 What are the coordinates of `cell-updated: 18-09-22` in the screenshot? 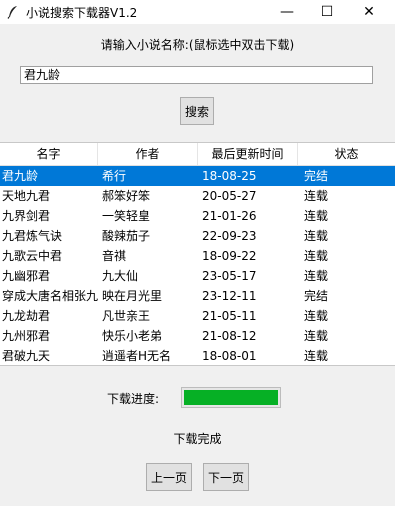 It's located at (229, 256).